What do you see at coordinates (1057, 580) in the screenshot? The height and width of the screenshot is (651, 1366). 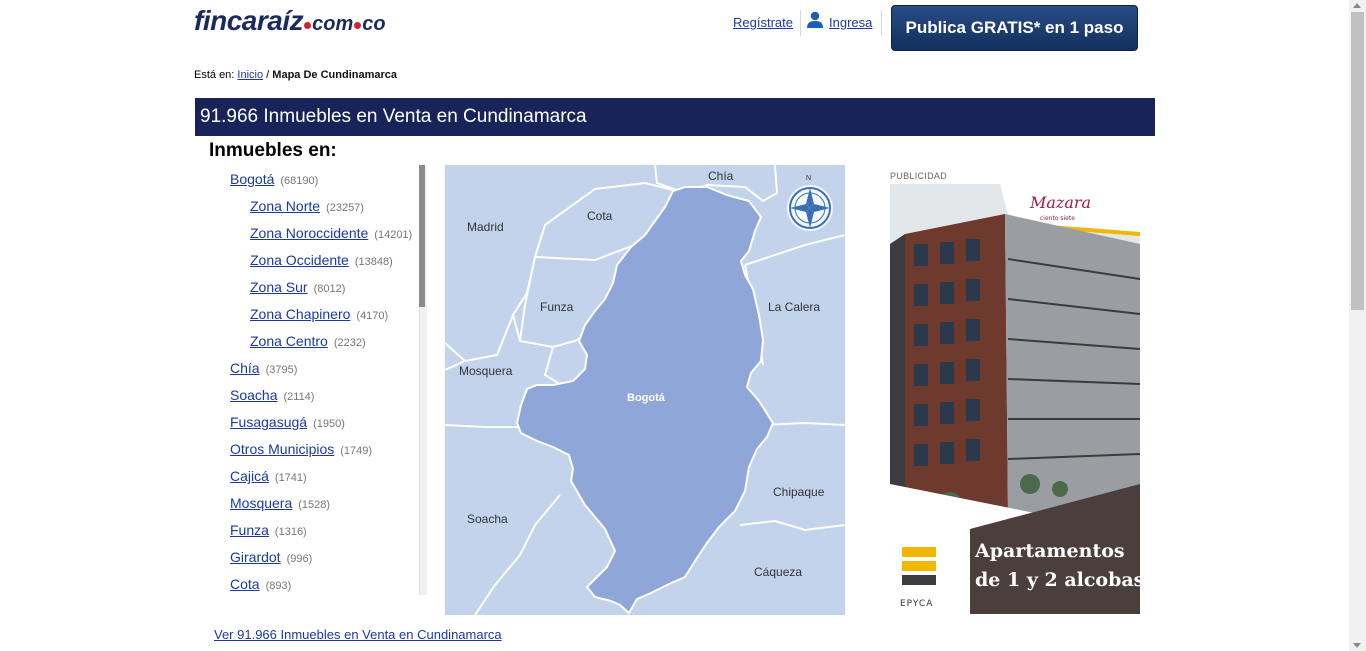 I see `ad-headline-2: de 1 y 2 alcobas` at bounding box center [1057, 580].